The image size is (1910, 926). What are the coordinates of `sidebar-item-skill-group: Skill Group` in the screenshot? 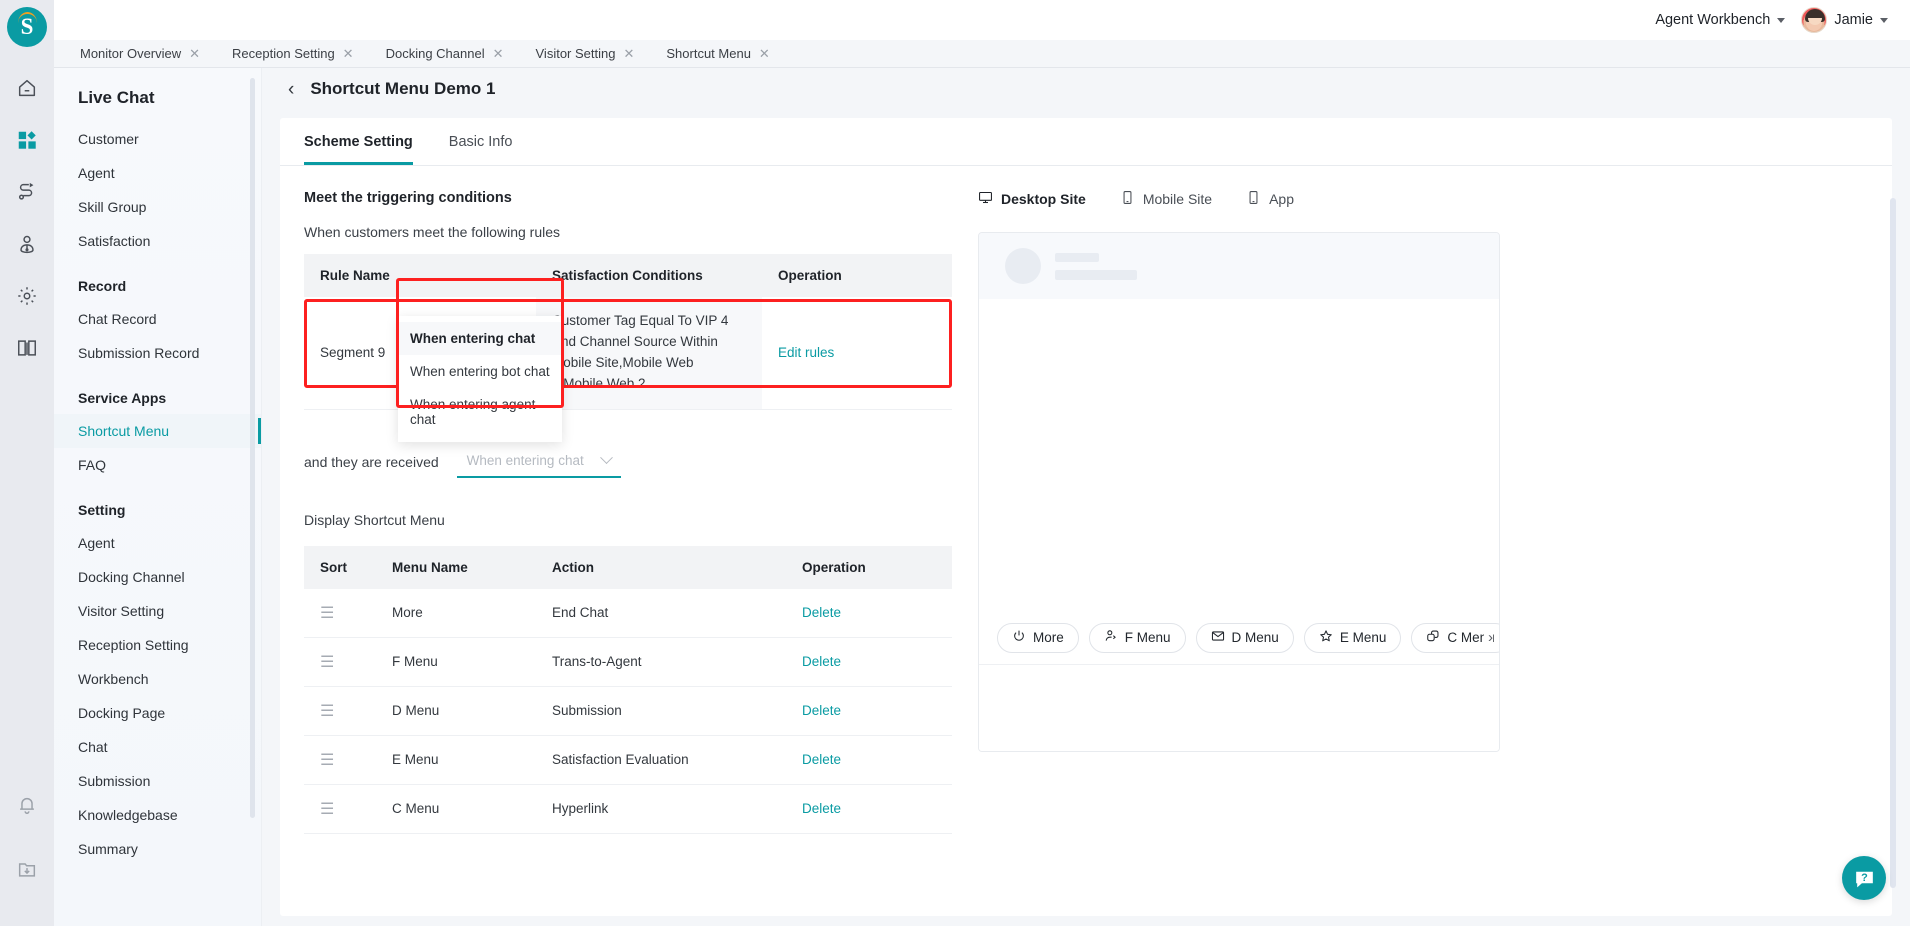 It's located at (157, 207).